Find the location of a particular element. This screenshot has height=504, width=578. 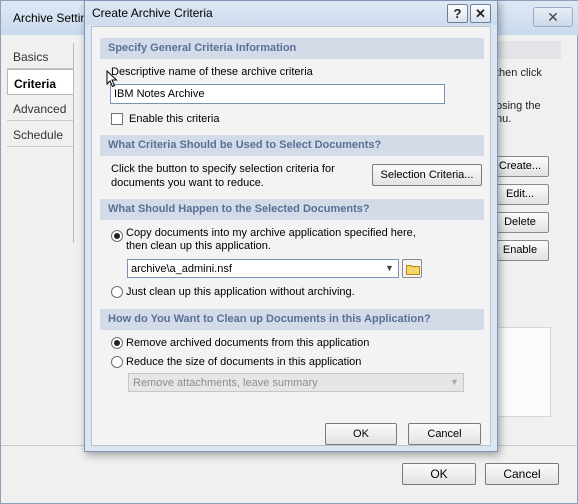

mouse-cursor-icon is located at coordinates (112, 79).